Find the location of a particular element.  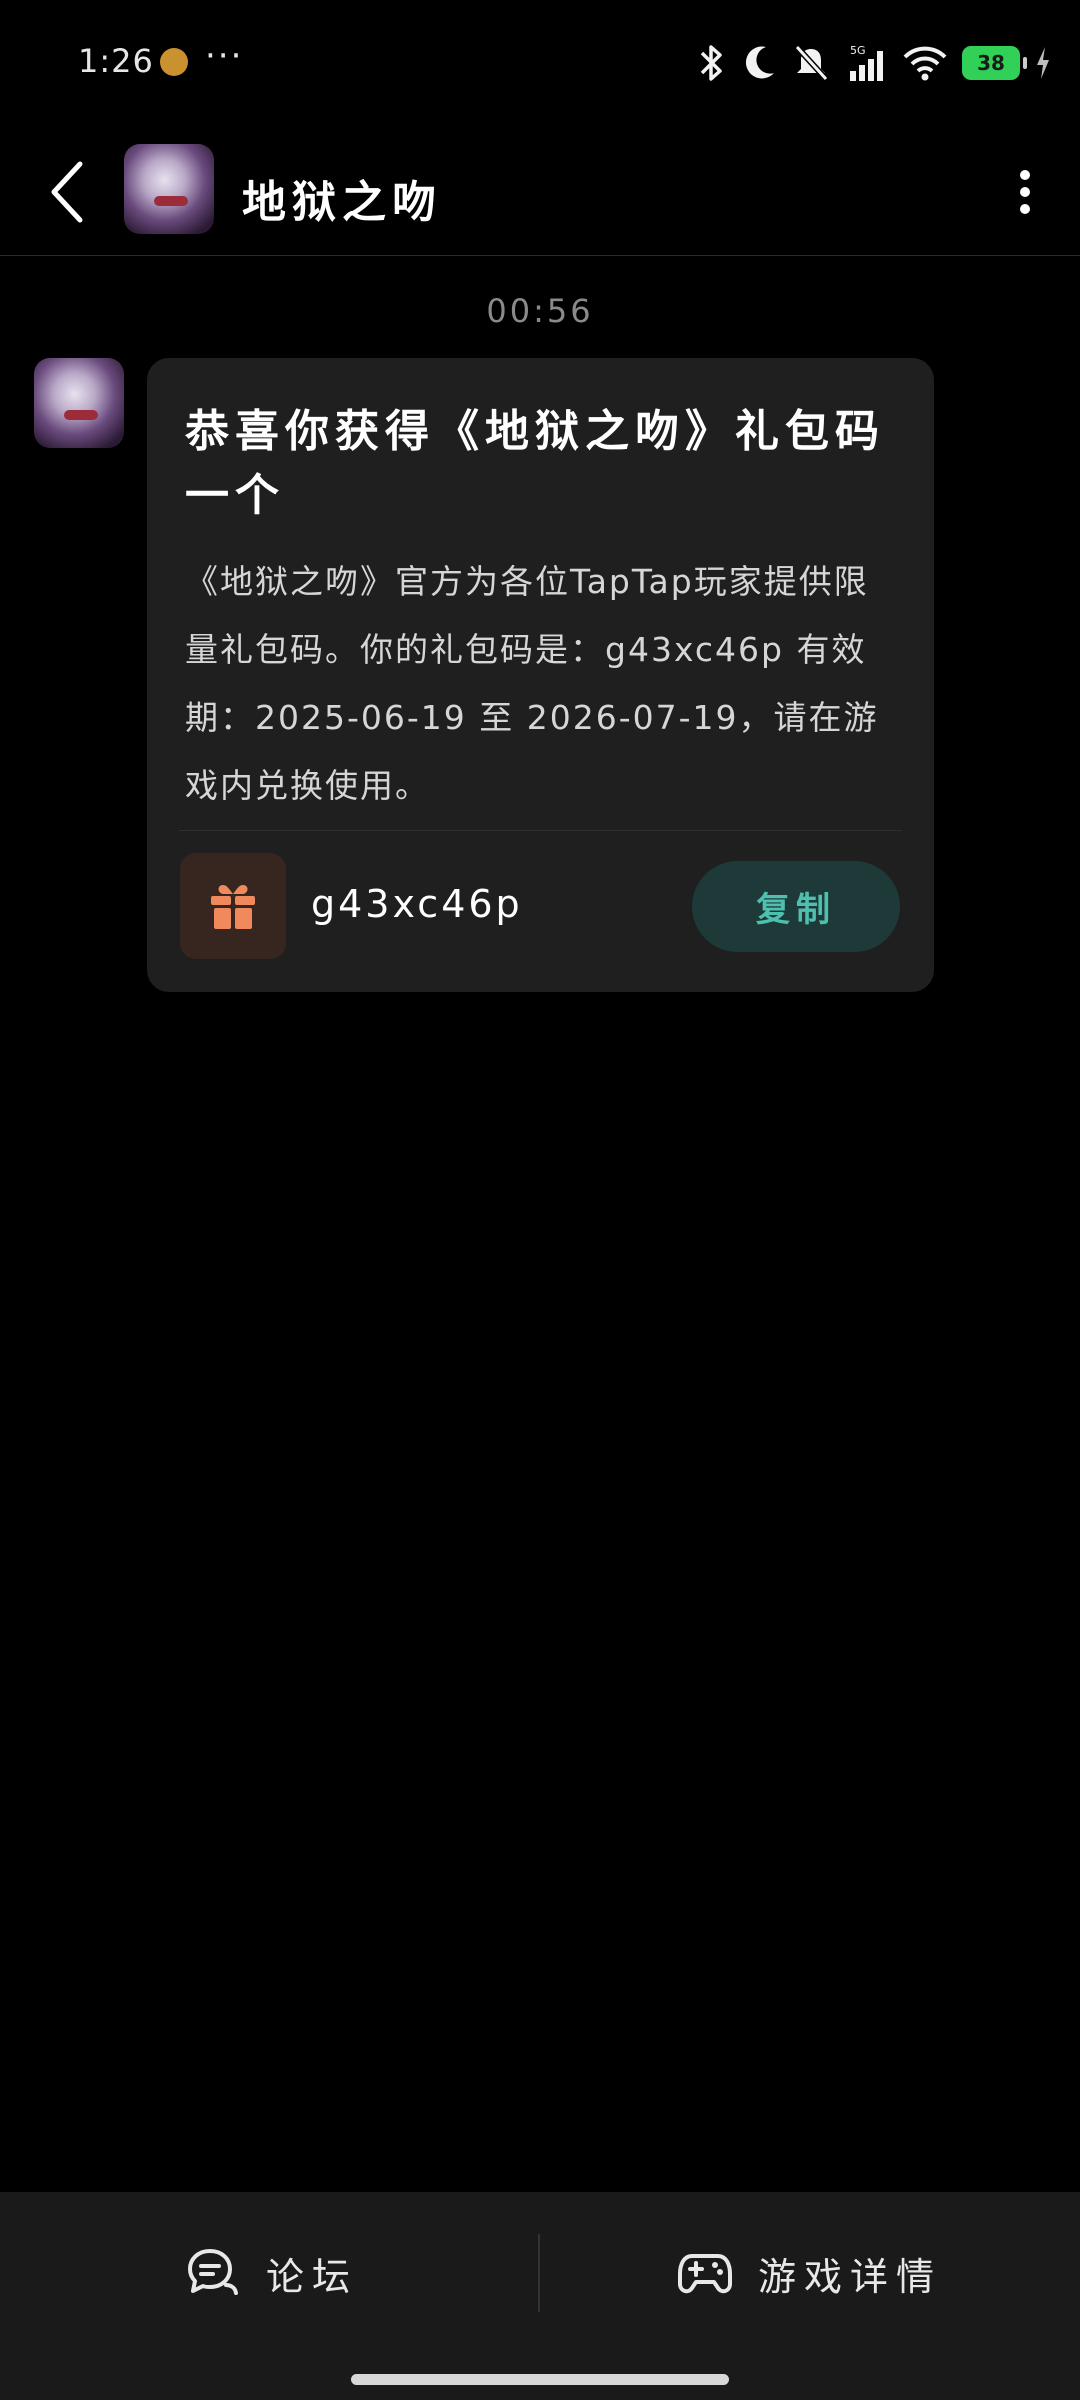

status-time: 1:26 is located at coordinates (116, 61).